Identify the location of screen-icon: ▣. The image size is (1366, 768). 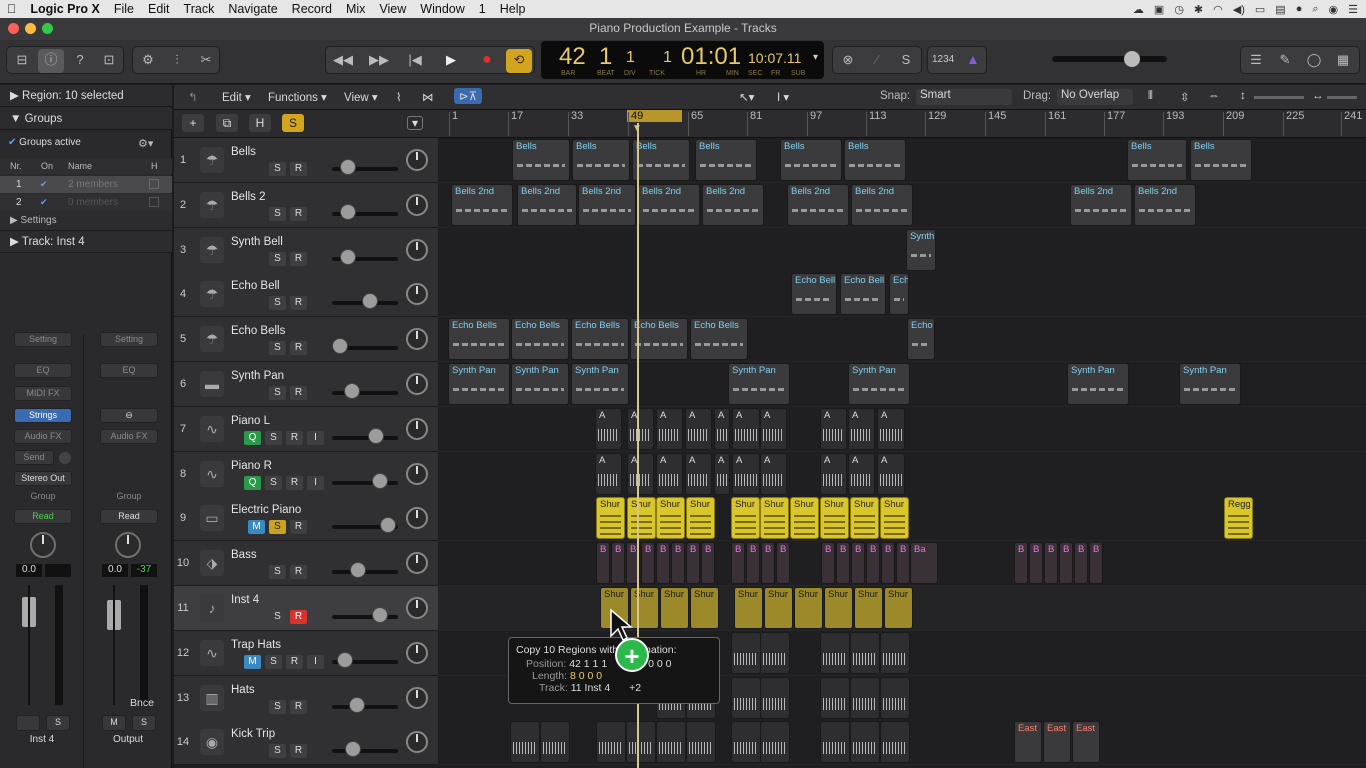
(1159, 9).